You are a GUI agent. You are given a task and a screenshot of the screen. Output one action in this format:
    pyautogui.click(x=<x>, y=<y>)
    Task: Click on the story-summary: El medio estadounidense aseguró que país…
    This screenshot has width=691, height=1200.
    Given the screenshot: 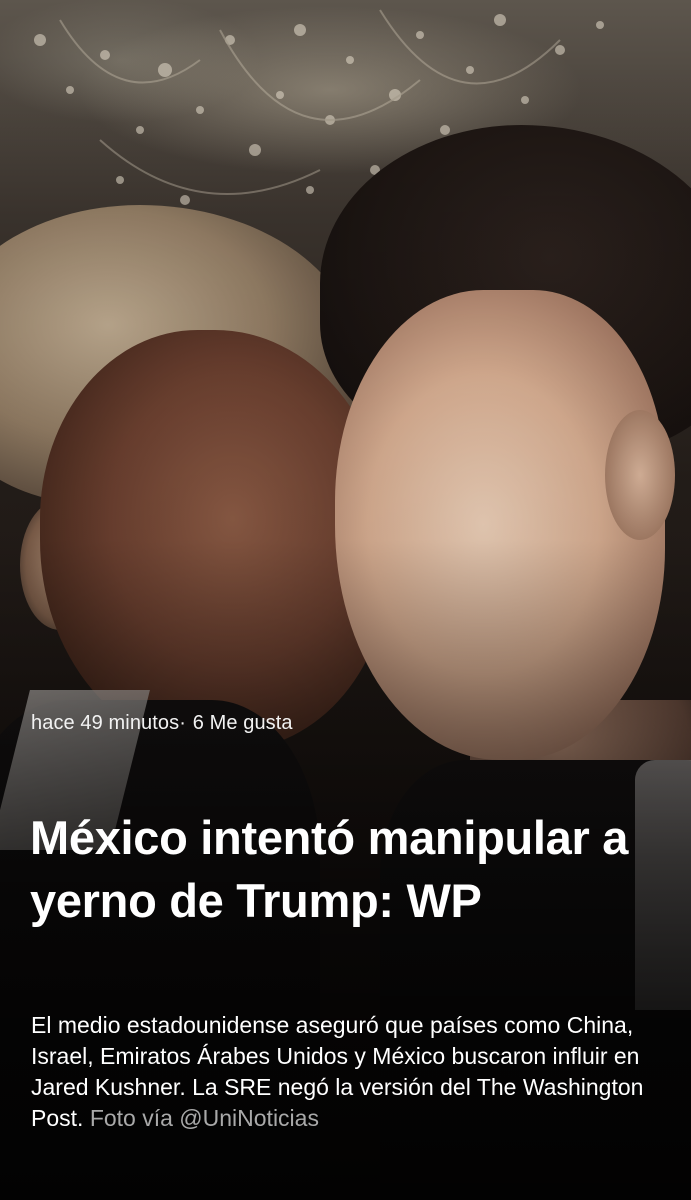 What is the action you would take?
    pyautogui.click(x=351, y=1072)
    